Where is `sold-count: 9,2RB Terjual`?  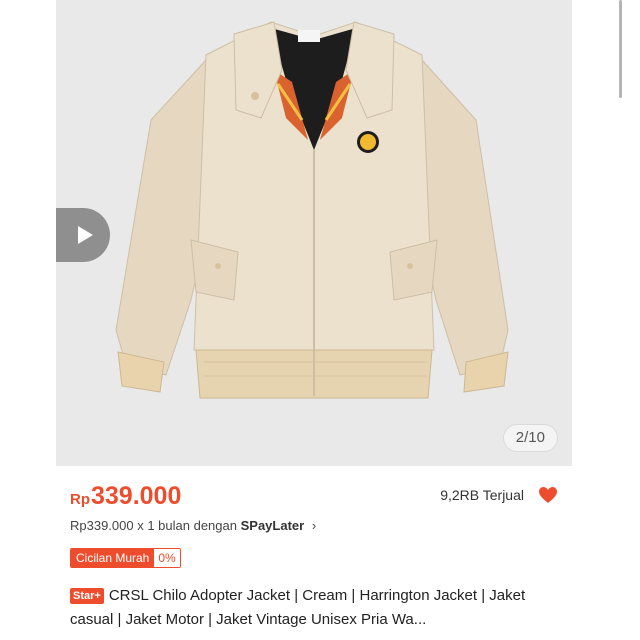 sold-count: 9,2RB Terjual is located at coordinates (482, 495).